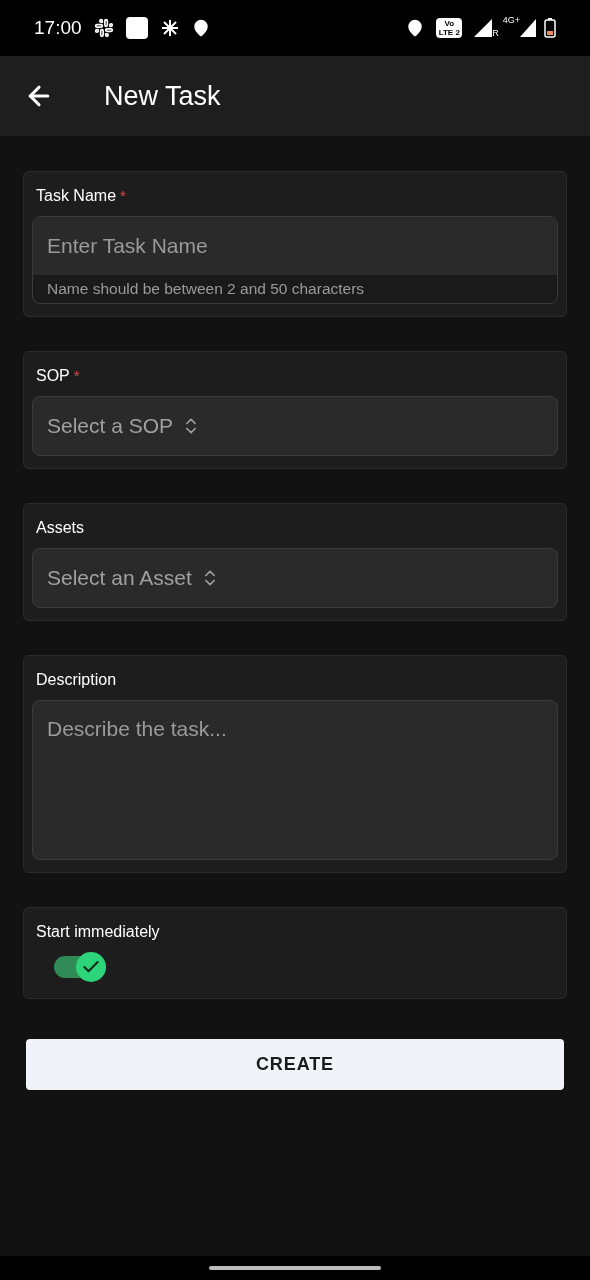 This screenshot has height=1280, width=590. What do you see at coordinates (295, 260) in the screenshot?
I see `task-name-field: Enter Task Name Name should be between 2 and 50 characters` at bounding box center [295, 260].